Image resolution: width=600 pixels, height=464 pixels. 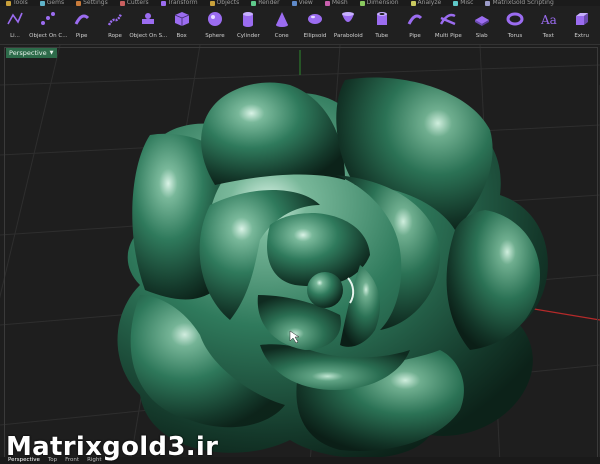 I want to click on viewport-label: Perspective ▼, so click(x=31, y=53).